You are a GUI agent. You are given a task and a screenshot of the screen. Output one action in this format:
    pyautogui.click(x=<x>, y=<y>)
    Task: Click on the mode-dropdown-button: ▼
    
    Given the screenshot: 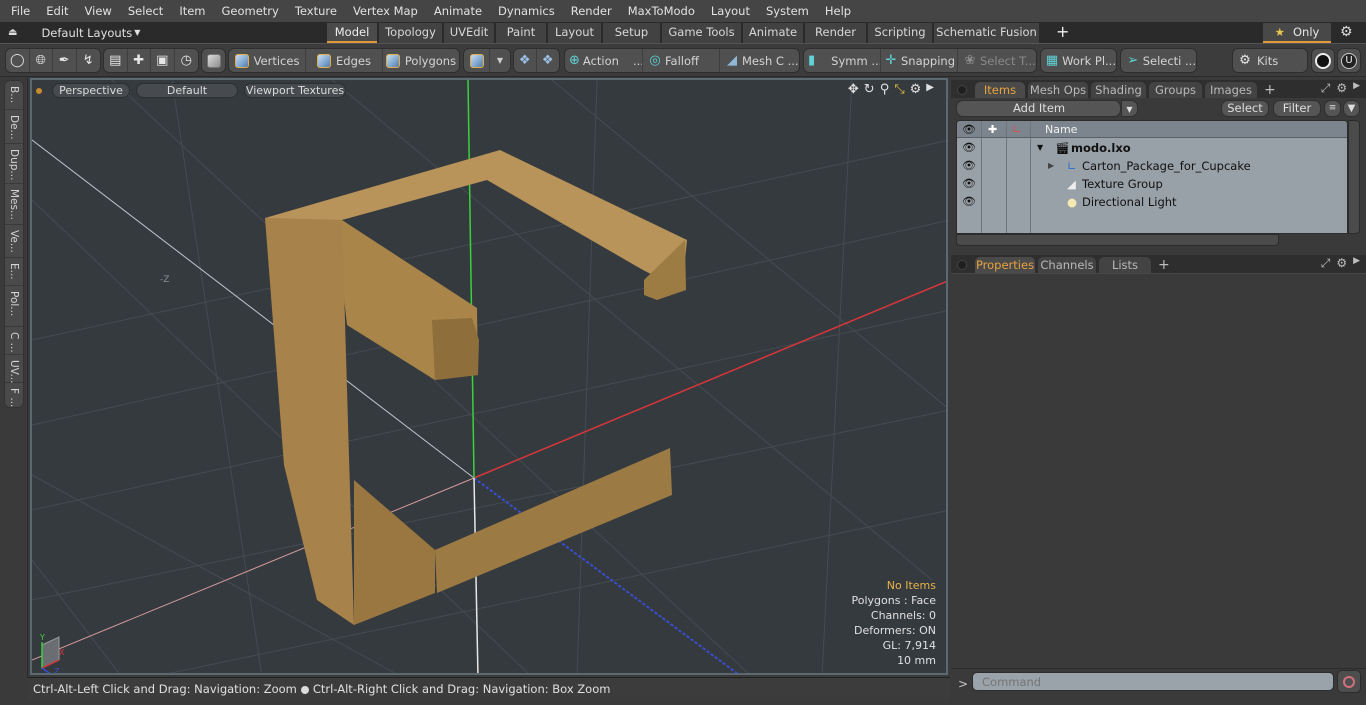 What is the action you would take?
    pyautogui.click(x=500, y=60)
    